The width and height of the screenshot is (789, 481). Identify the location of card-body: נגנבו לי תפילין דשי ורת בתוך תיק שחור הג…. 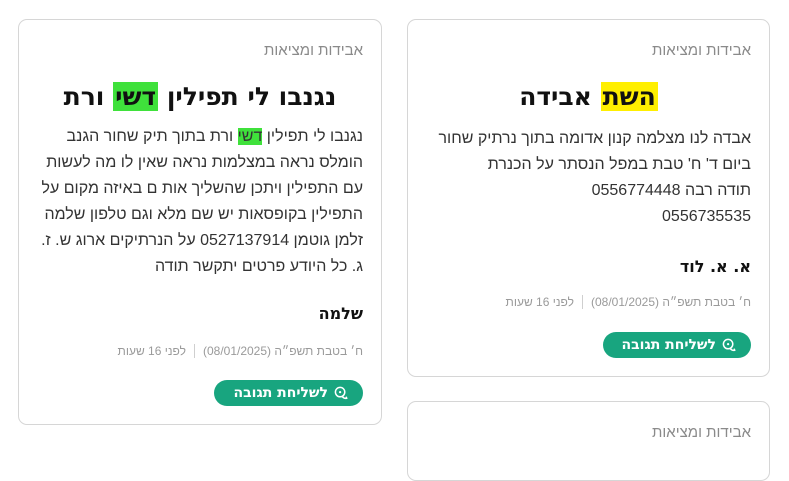
(202, 201).